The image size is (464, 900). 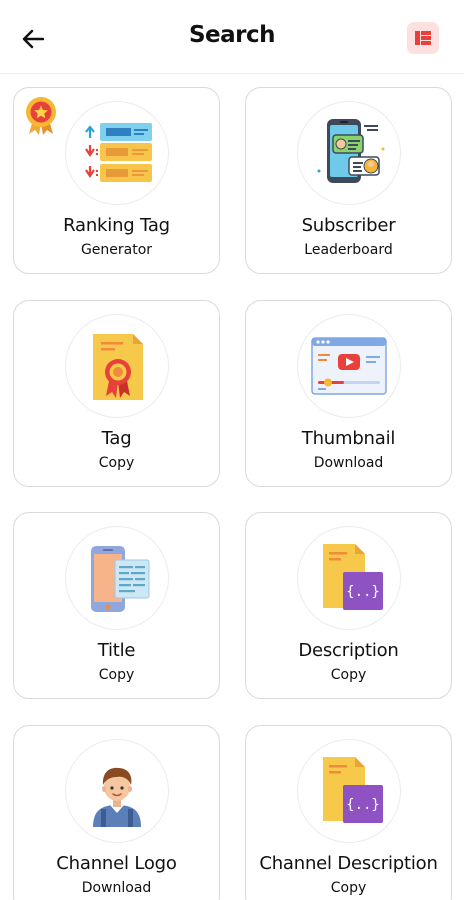 What do you see at coordinates (348, 225) in the screenshot?
I see `tool-title: Subscriber` at bounding box center [348, 225].